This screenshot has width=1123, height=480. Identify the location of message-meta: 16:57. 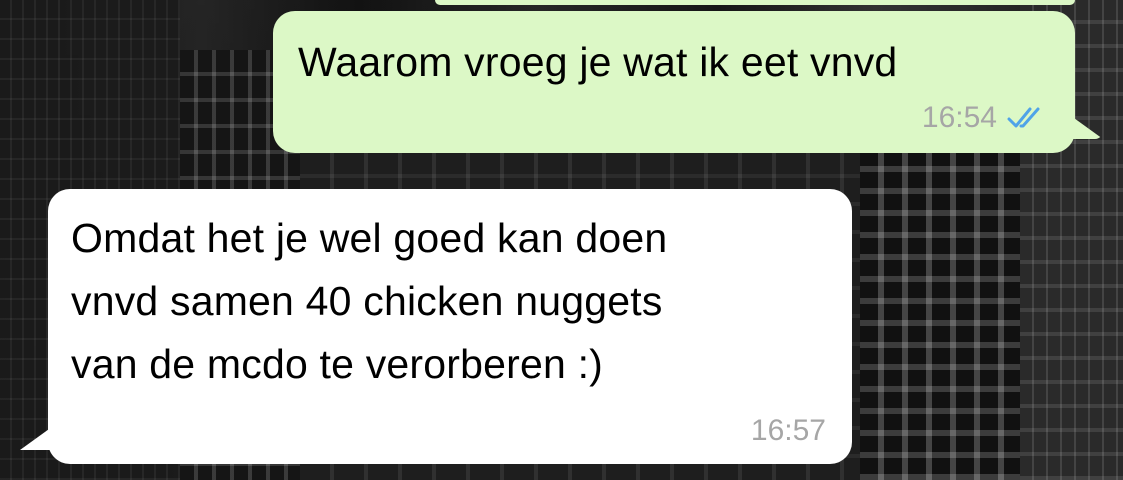
(788, 431).